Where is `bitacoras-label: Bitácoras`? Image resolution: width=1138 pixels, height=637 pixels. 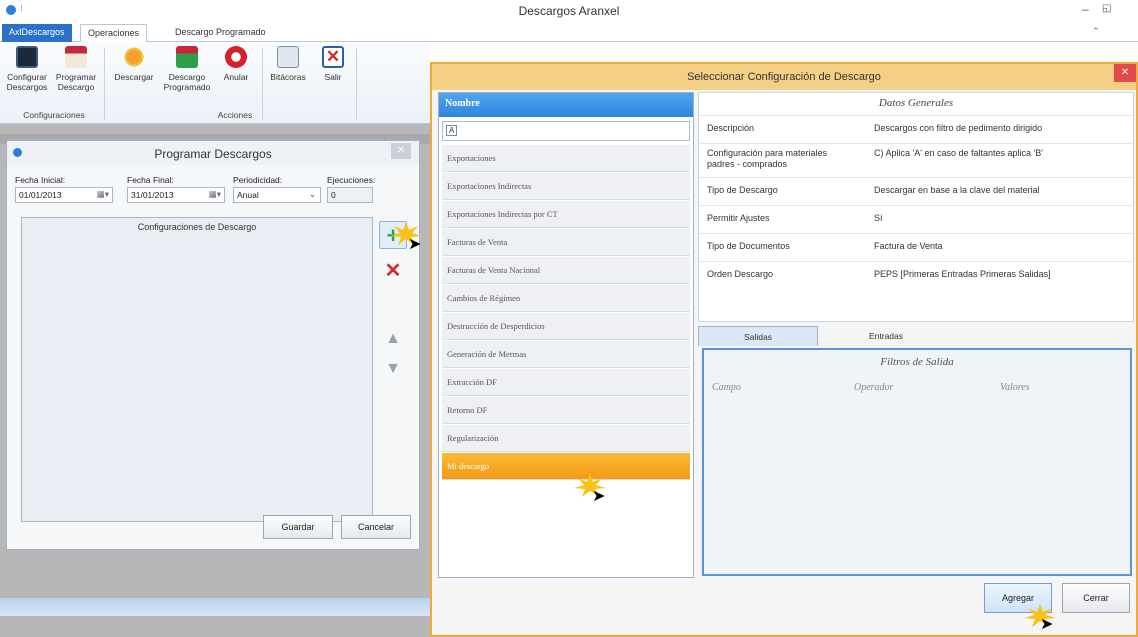
bitacoras-label: Bitácoras is located at coordinates (288, 77).